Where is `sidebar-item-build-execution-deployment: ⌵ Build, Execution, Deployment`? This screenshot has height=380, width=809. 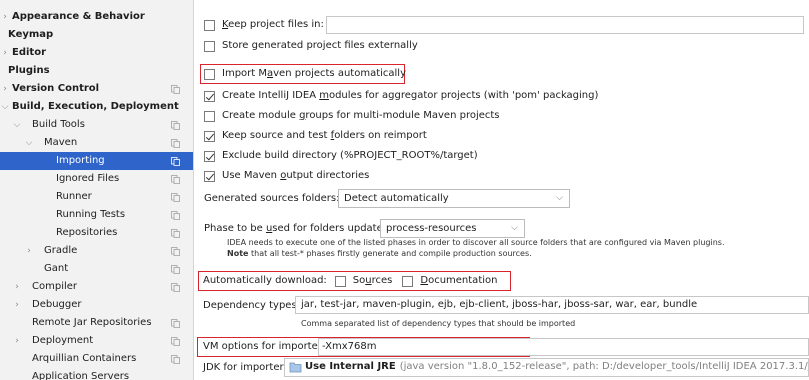
sidebar-item-build-execution-deployment: ⌵ Build, Execution, Deployment is located at coordinates (96, 107).